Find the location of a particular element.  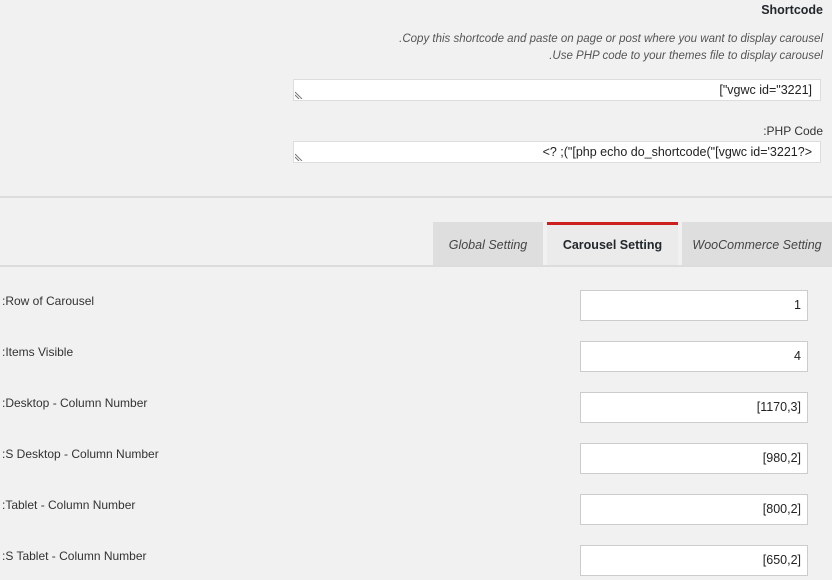

tab-woocommerce-setting: WooCommerce Setting is located at coordinates (757, 244).